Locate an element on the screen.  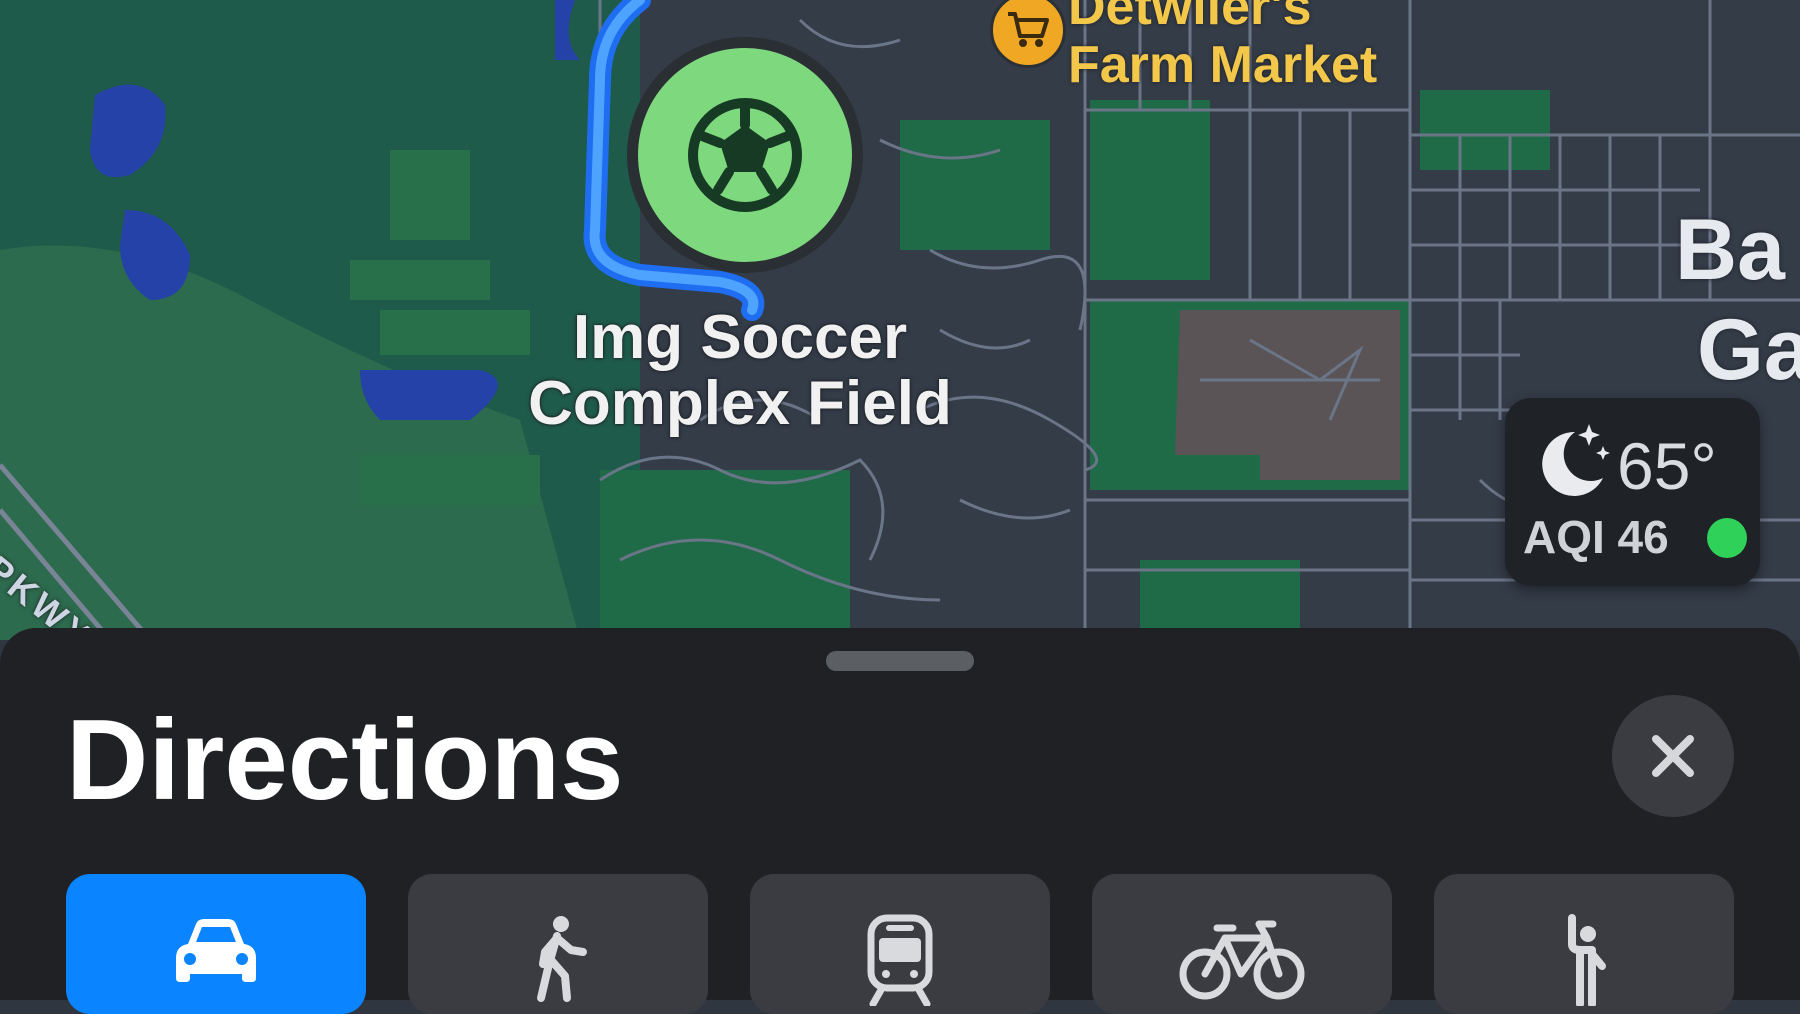
mode-cycle-button is located at coordinates (1242, 944).